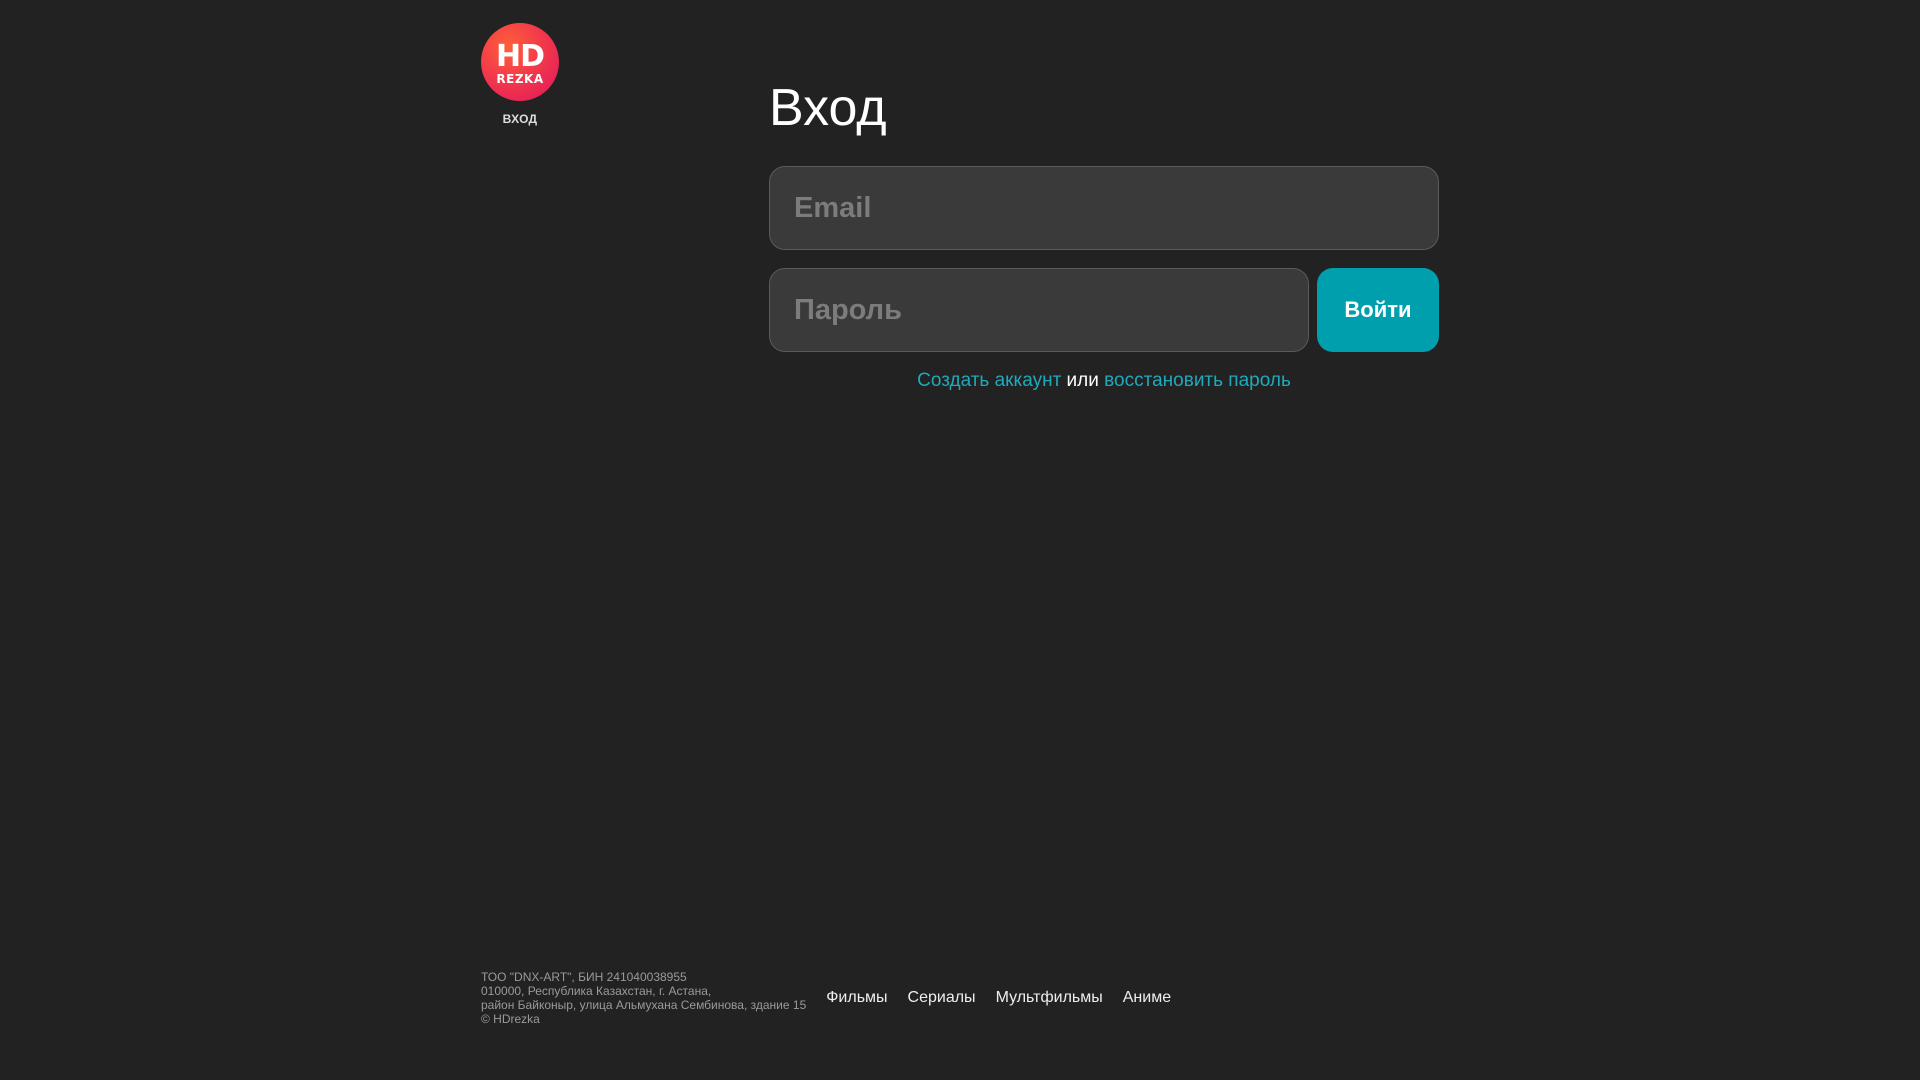 Image resolution: width=1920 pixels, height=1080 pixels. I want to click on logo-rezka-text: REZKA, so click(520, 78).